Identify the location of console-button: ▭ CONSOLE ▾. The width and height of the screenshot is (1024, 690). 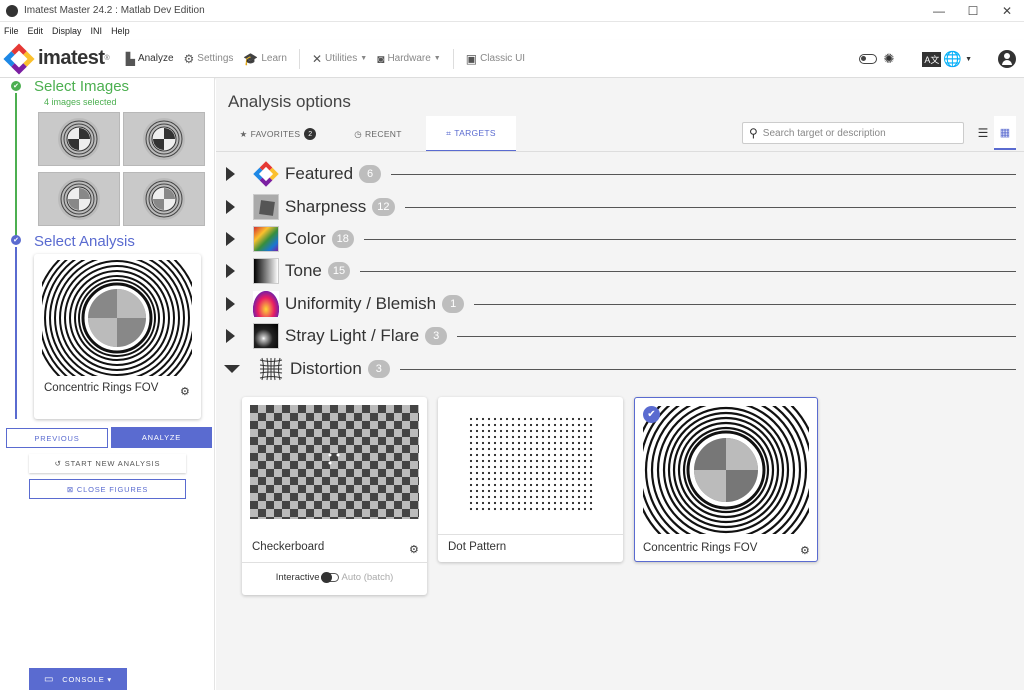
(78, 679).